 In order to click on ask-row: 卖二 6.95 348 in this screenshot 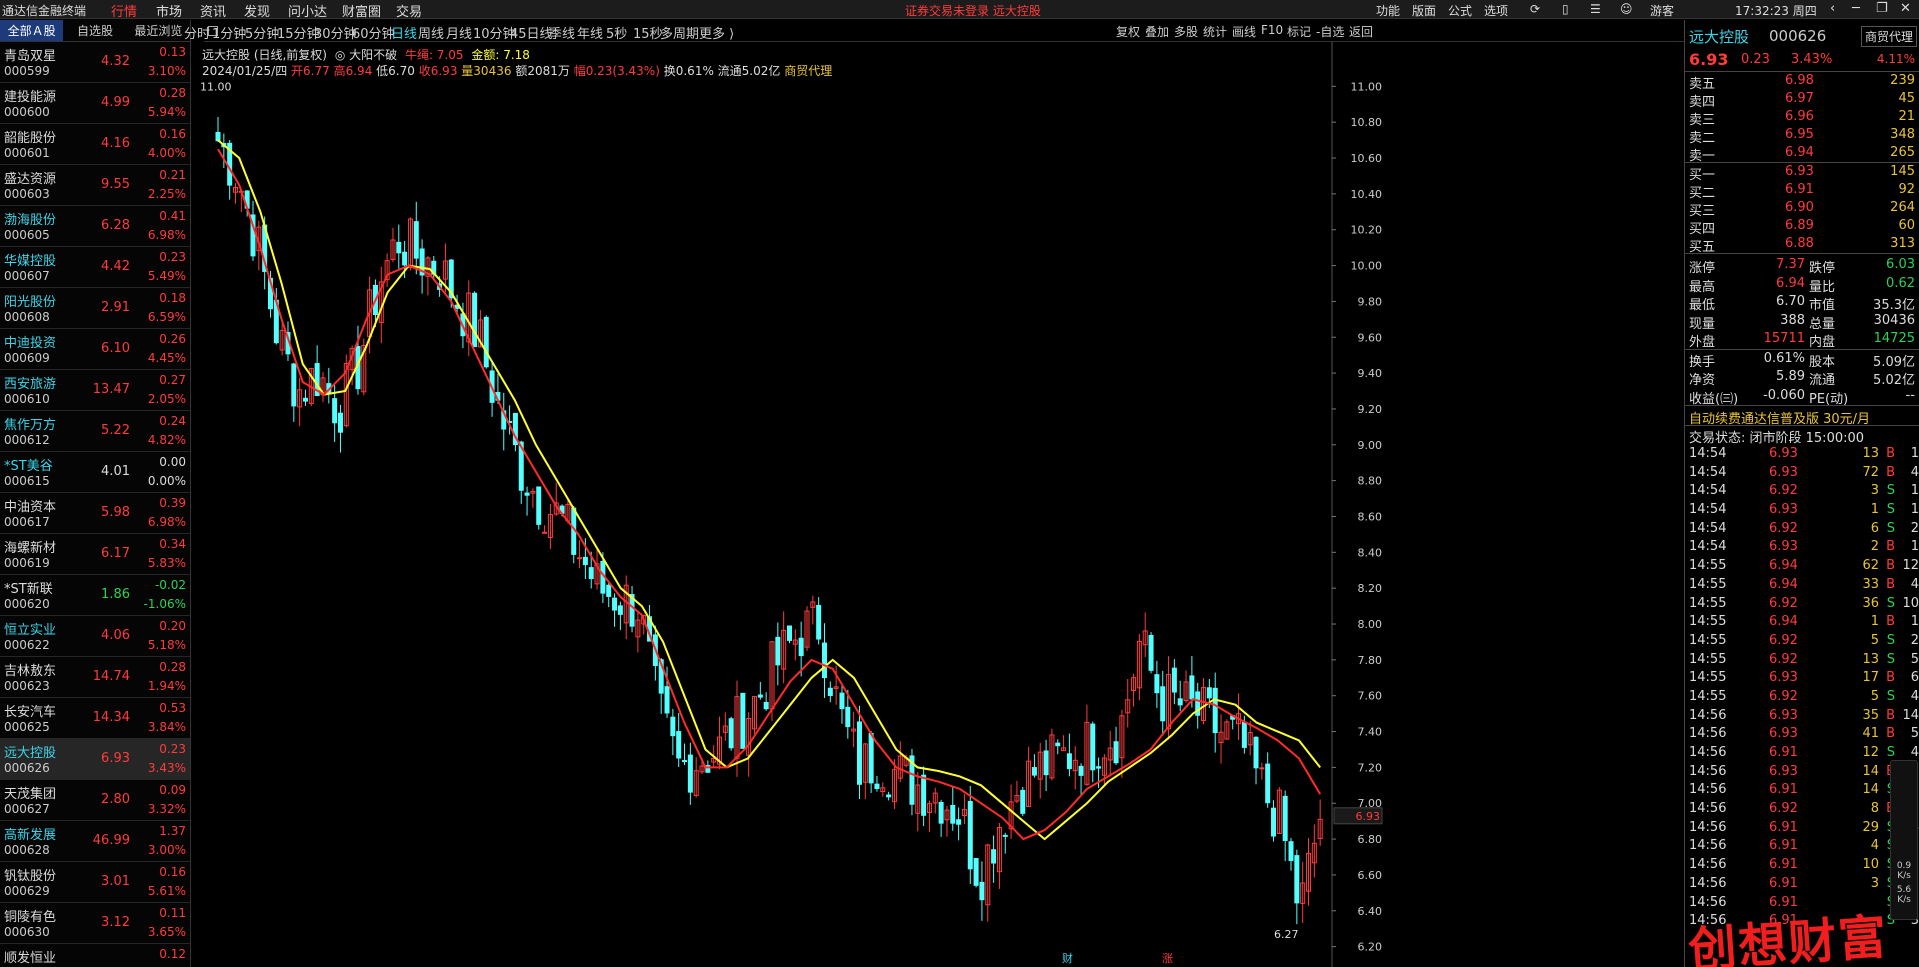, I will do `click(1802, 136)`.